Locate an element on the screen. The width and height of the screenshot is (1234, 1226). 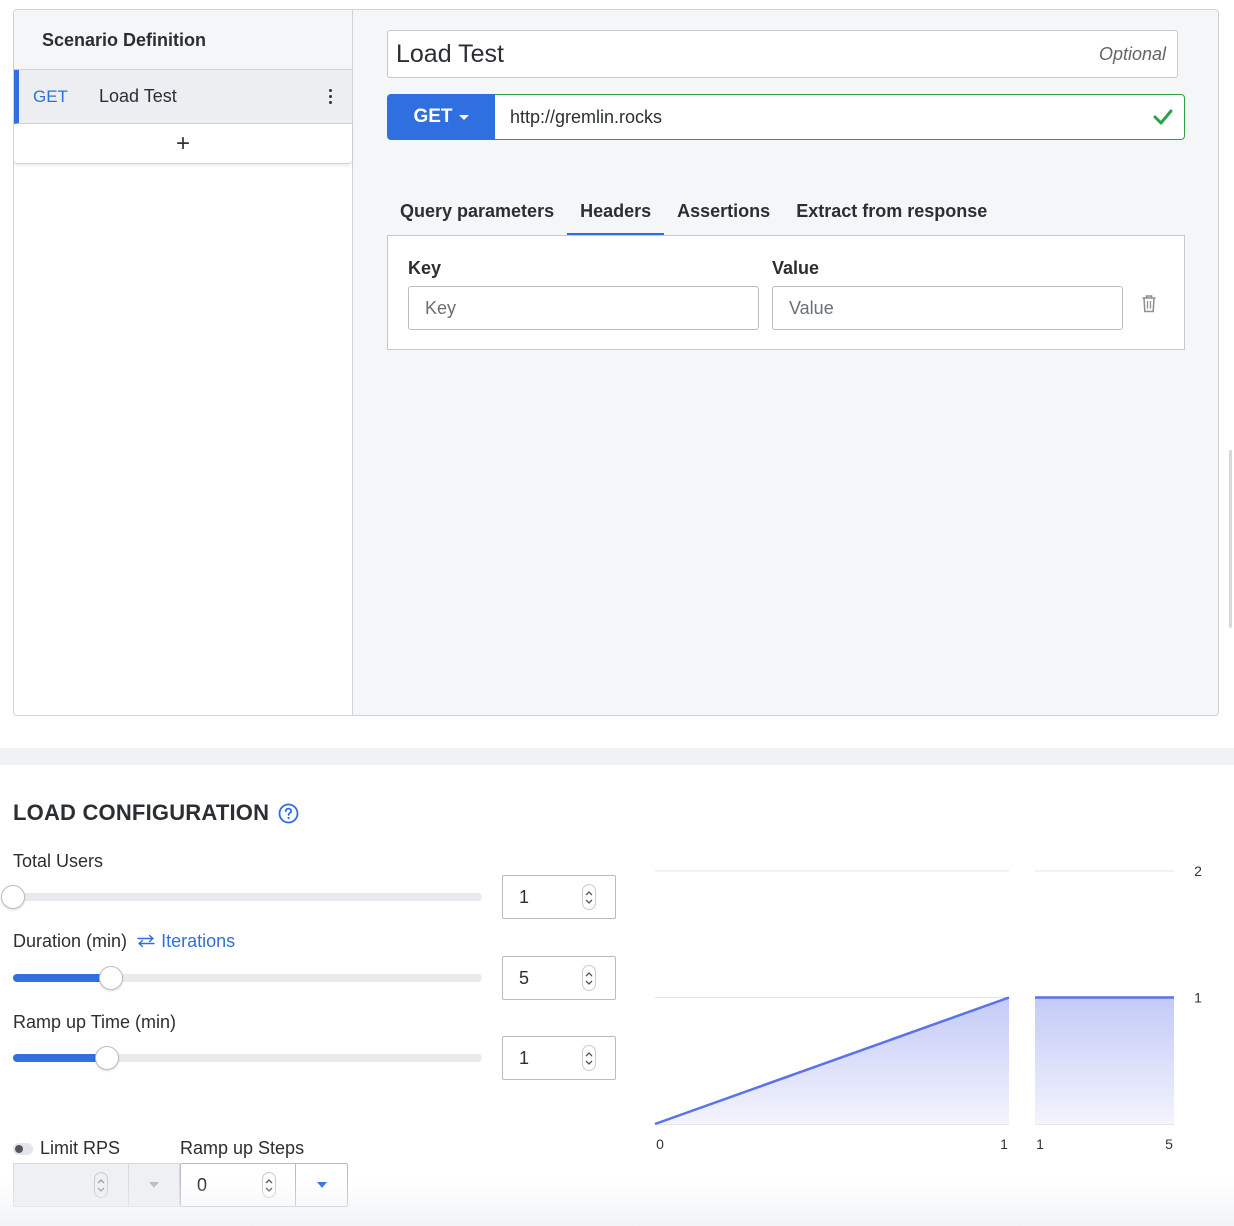
request-name-field: Optional is located at coordinates (782, 54).